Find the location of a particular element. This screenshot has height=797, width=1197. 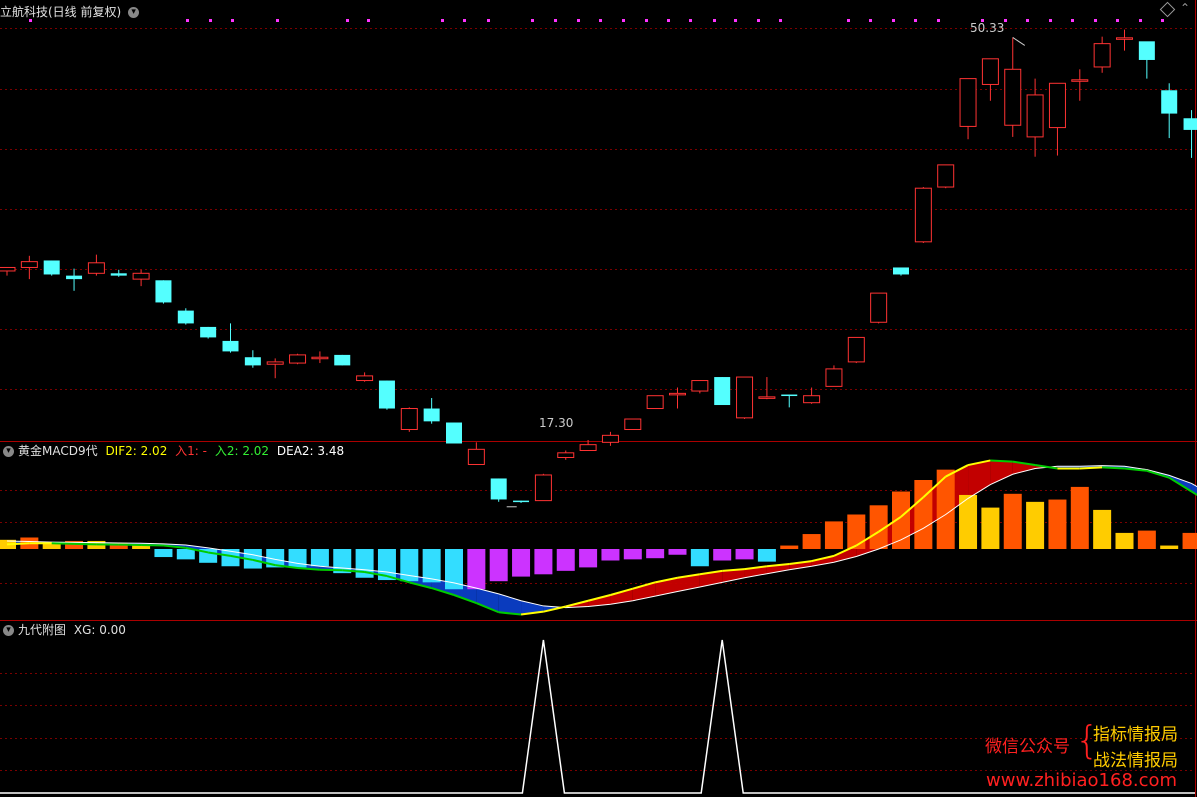

watermark-line1: 指标情报局 is located at coordinates (1135, 735).